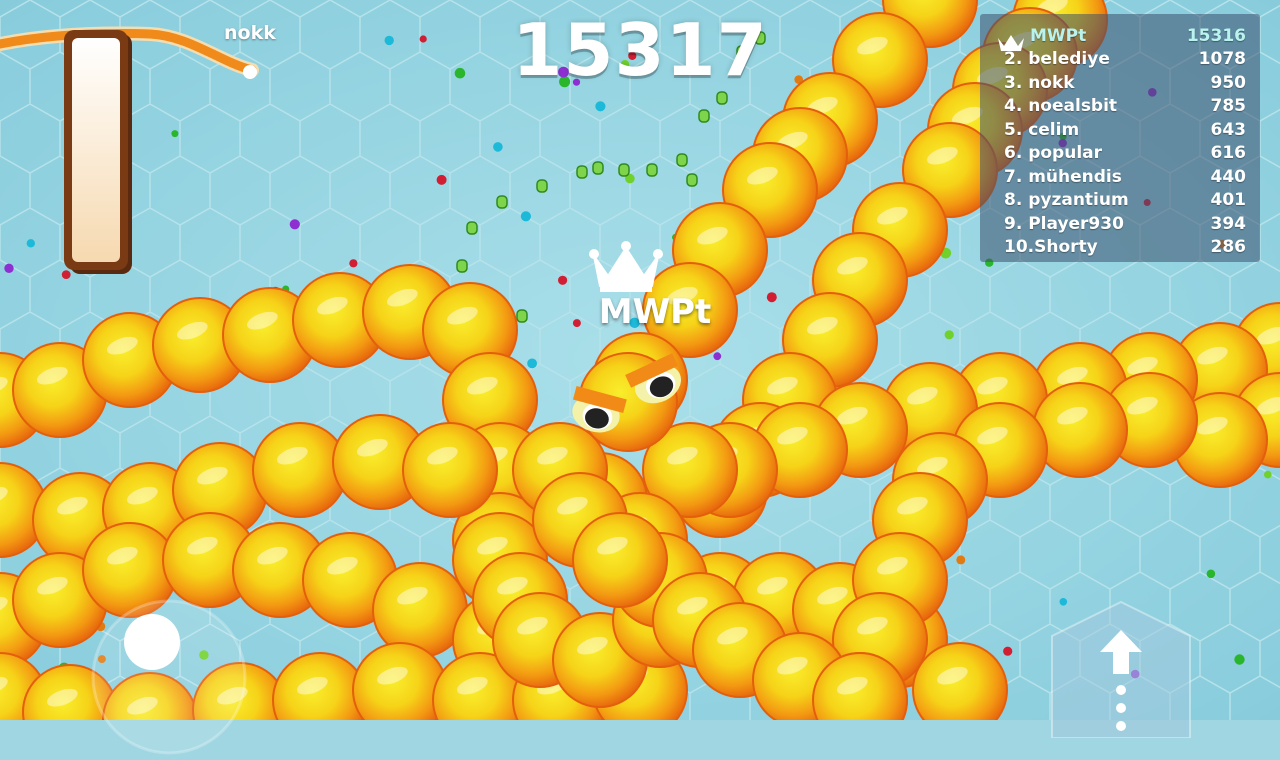 This screenshot has width=1280, height=760. Describe the element at coordinates (1228, 177) in the screenshot. I see `leaderboard-score: 440` at that location.